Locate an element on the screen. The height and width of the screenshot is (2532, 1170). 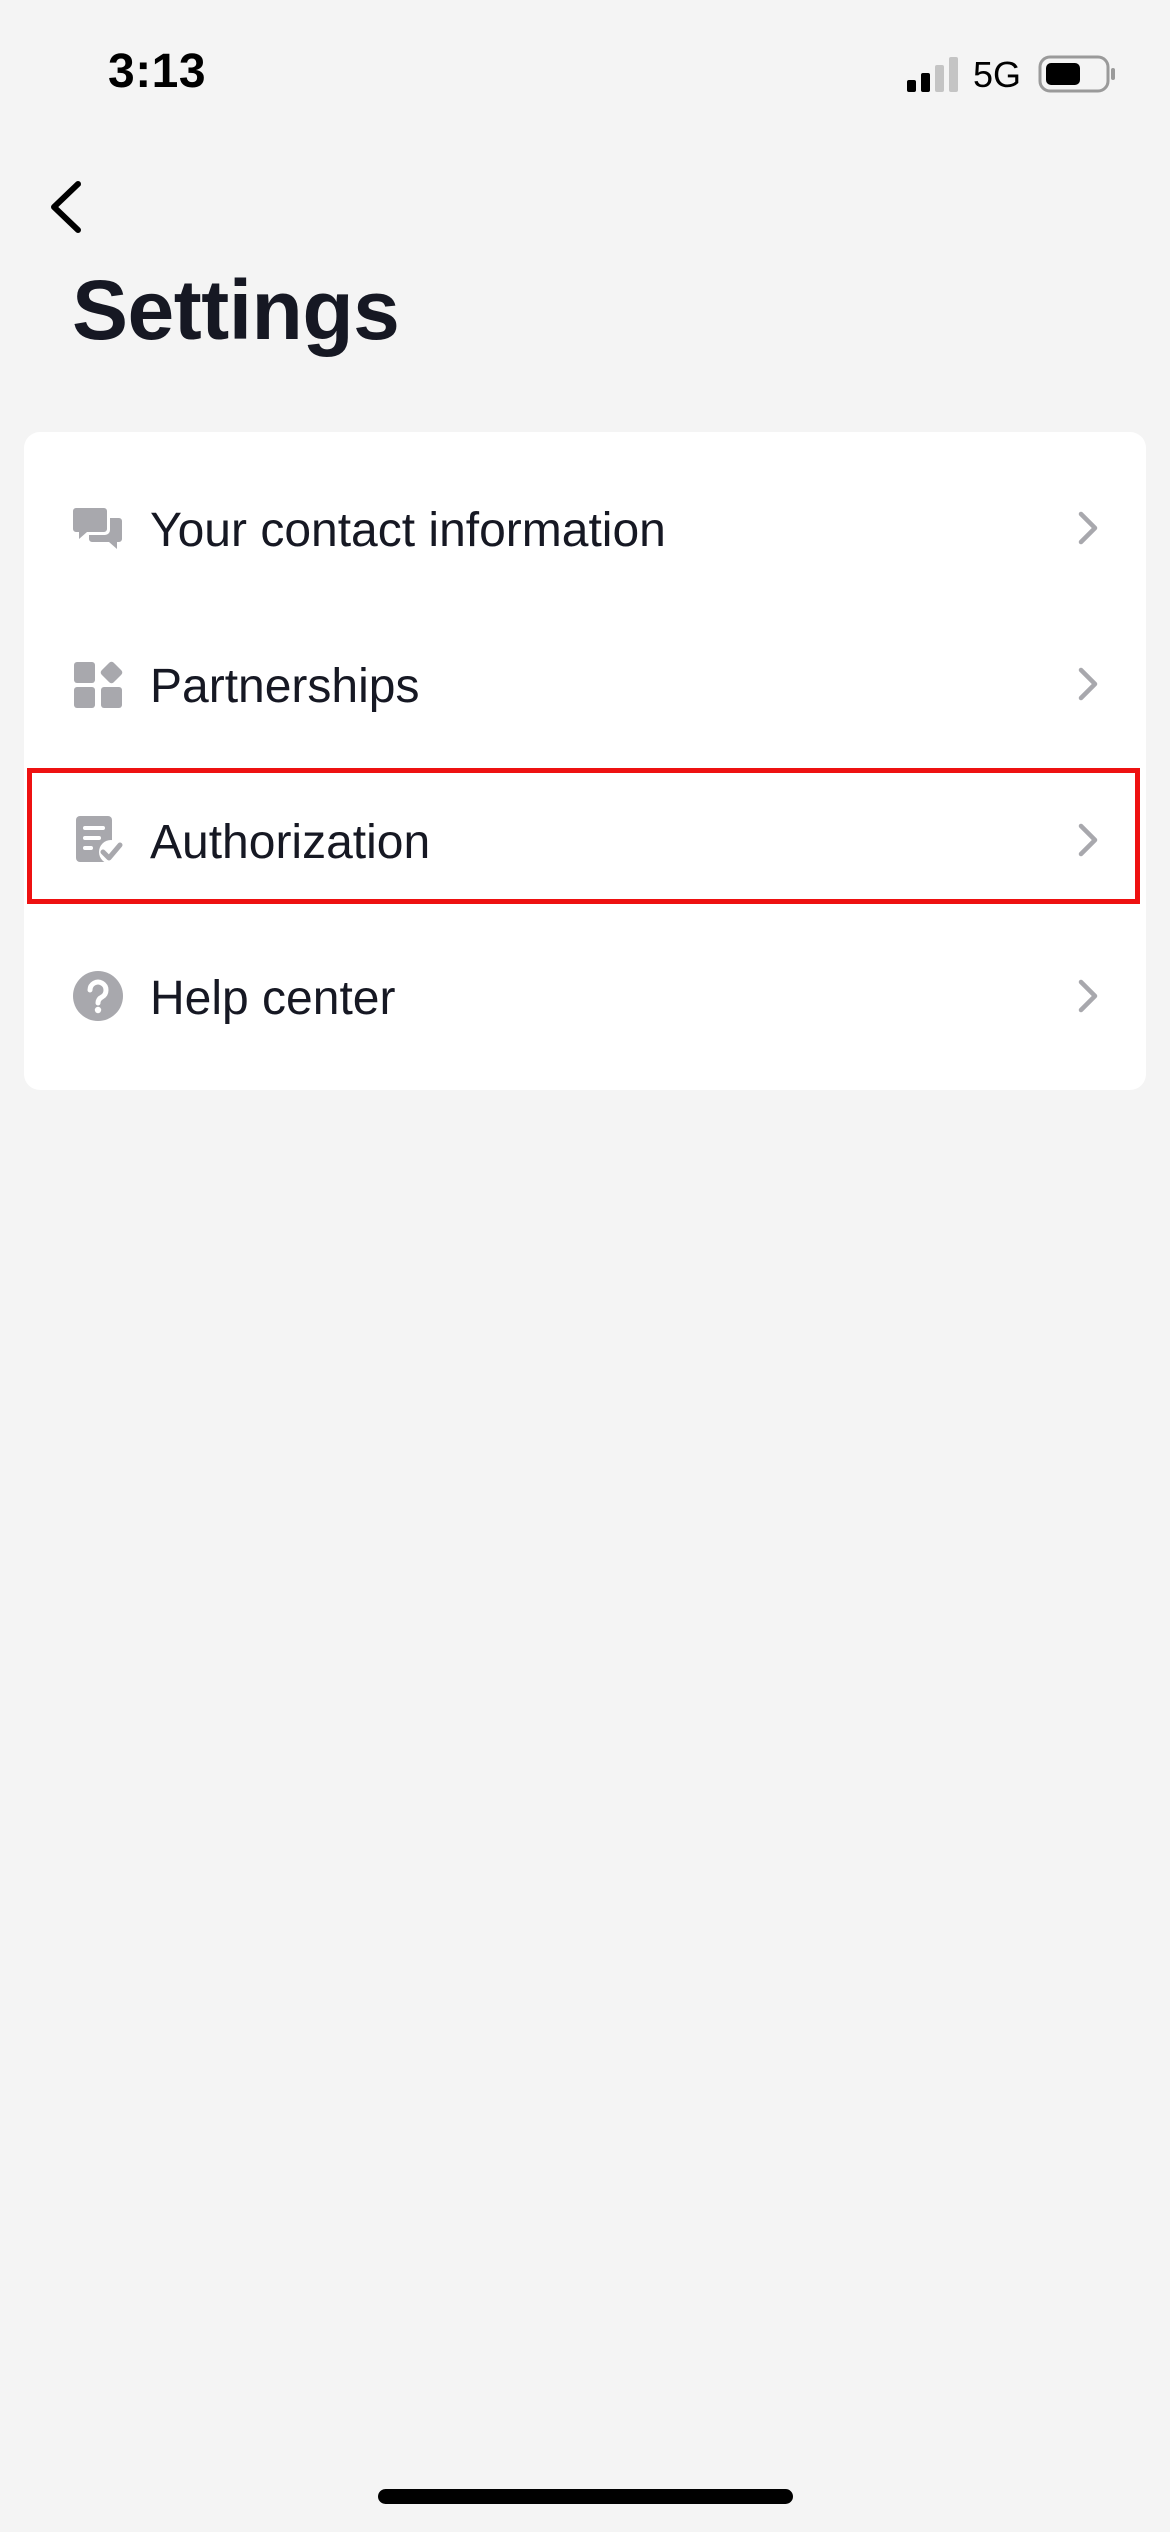
menu-item-label: Your contact information is located at coordinates (408, 530).